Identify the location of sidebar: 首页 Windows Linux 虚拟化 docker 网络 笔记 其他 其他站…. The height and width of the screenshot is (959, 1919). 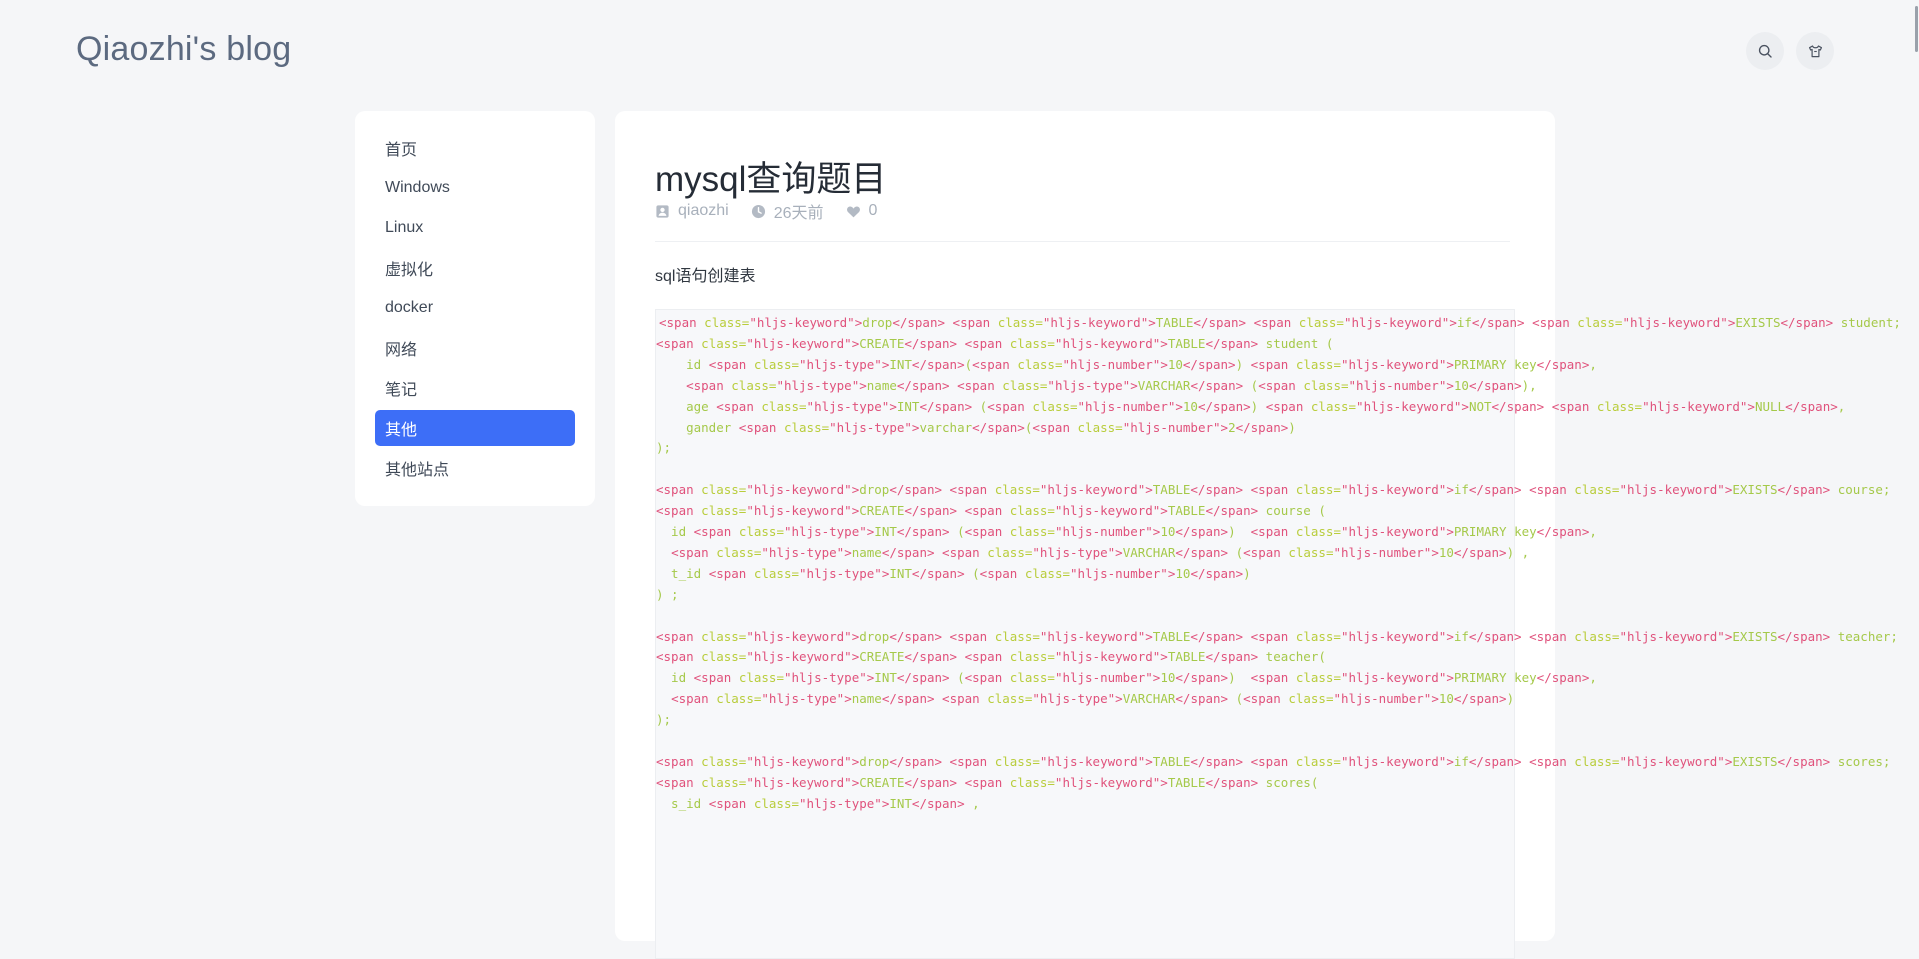
(475, 308).